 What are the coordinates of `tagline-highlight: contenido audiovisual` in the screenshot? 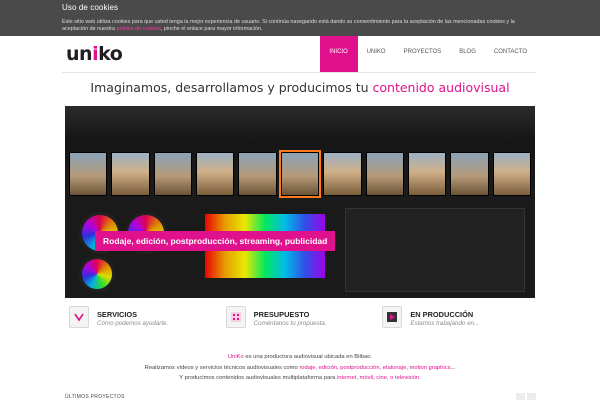 It's located at (441, 87).